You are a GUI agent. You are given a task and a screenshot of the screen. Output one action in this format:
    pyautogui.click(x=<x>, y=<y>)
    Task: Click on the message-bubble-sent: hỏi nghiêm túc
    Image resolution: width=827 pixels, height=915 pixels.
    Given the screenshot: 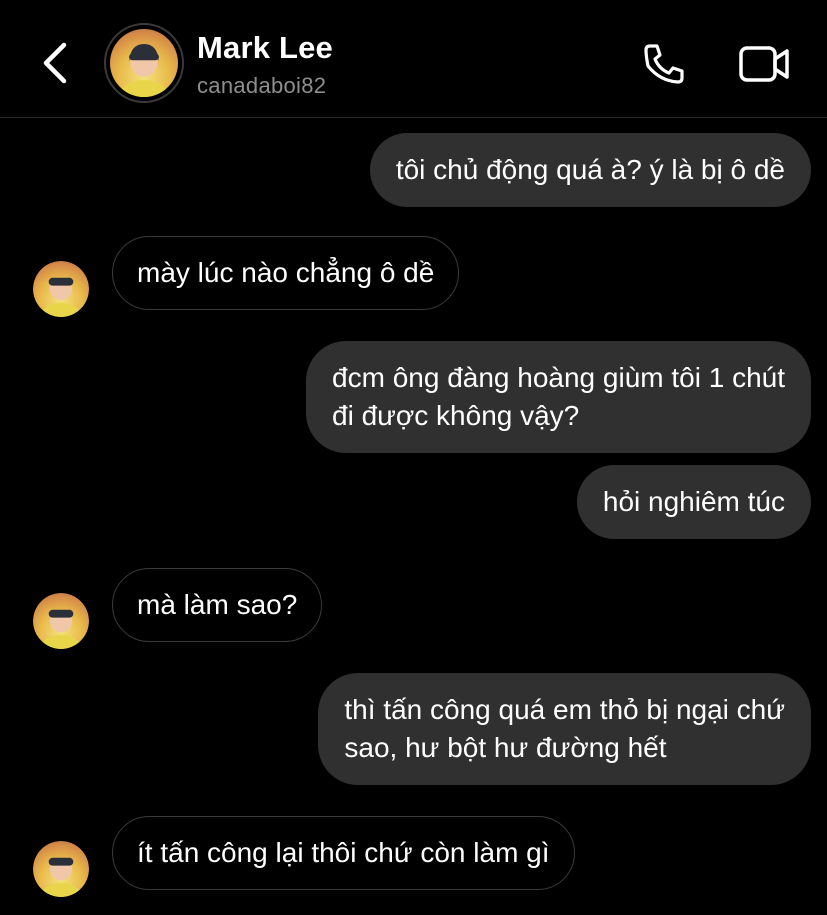 What is the action you would take?
    pyautogui.click(x=693, y=502)
    